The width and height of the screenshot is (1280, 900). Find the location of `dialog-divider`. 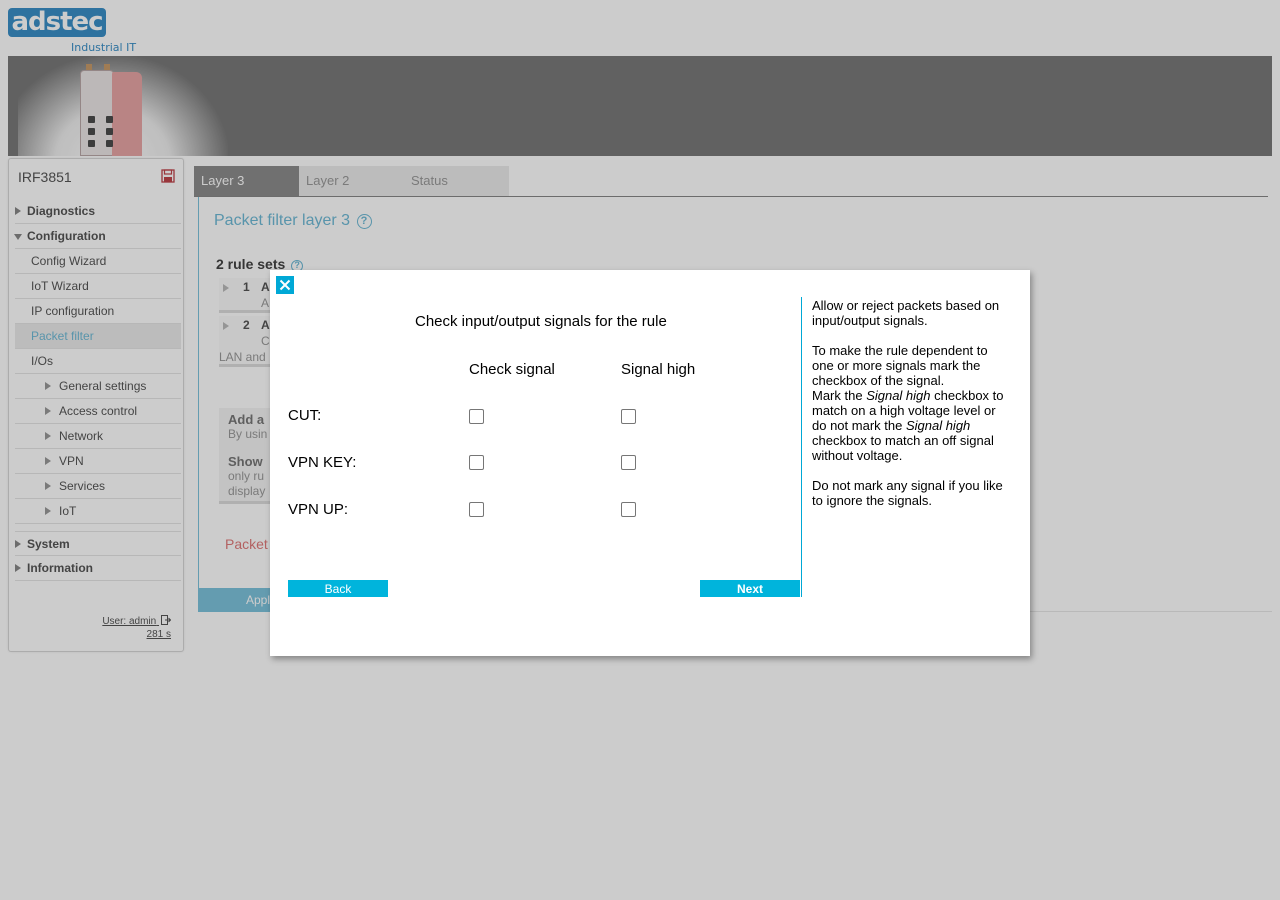

dialog-divider is located at coordinates (801, 447).